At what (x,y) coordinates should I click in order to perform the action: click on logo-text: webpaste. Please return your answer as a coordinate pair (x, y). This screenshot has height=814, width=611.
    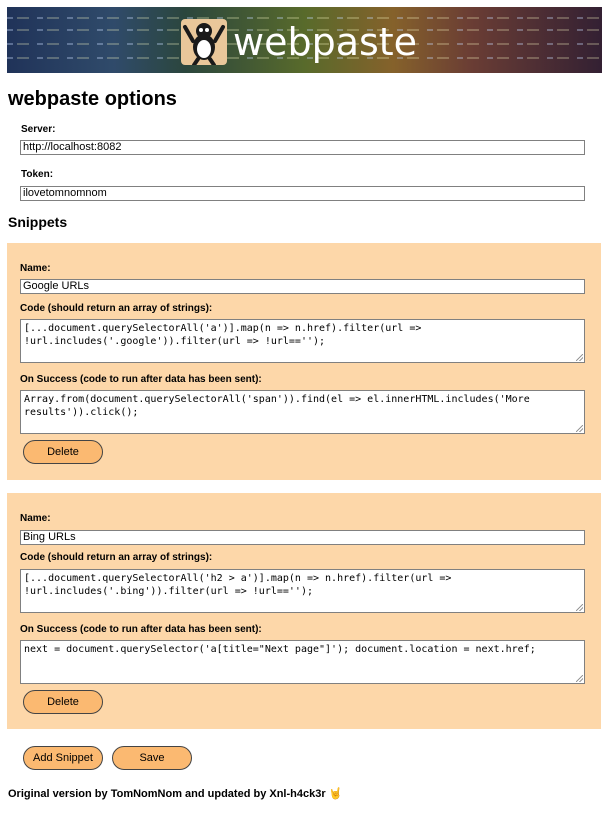
    Looking at the image, I should click on (325, 42).